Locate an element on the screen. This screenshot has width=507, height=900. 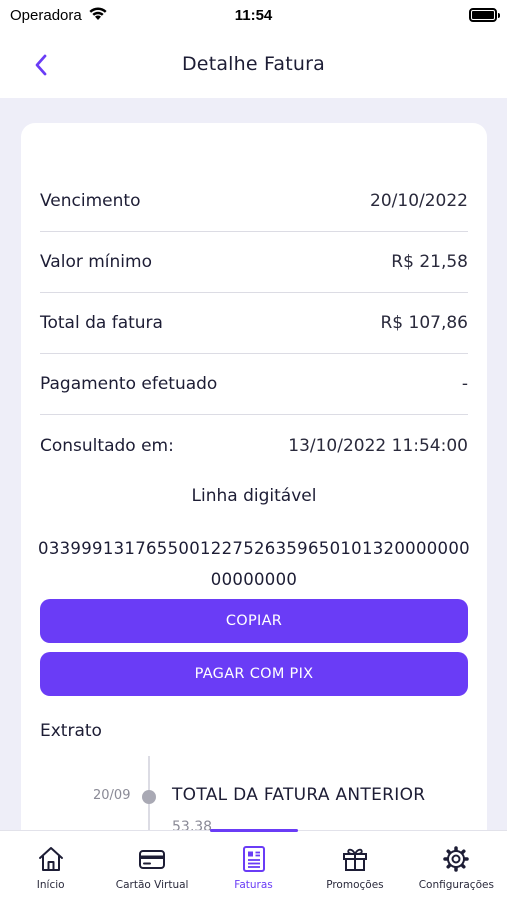
detail-label: Valor mínimo is located at coordinates (96, 262).